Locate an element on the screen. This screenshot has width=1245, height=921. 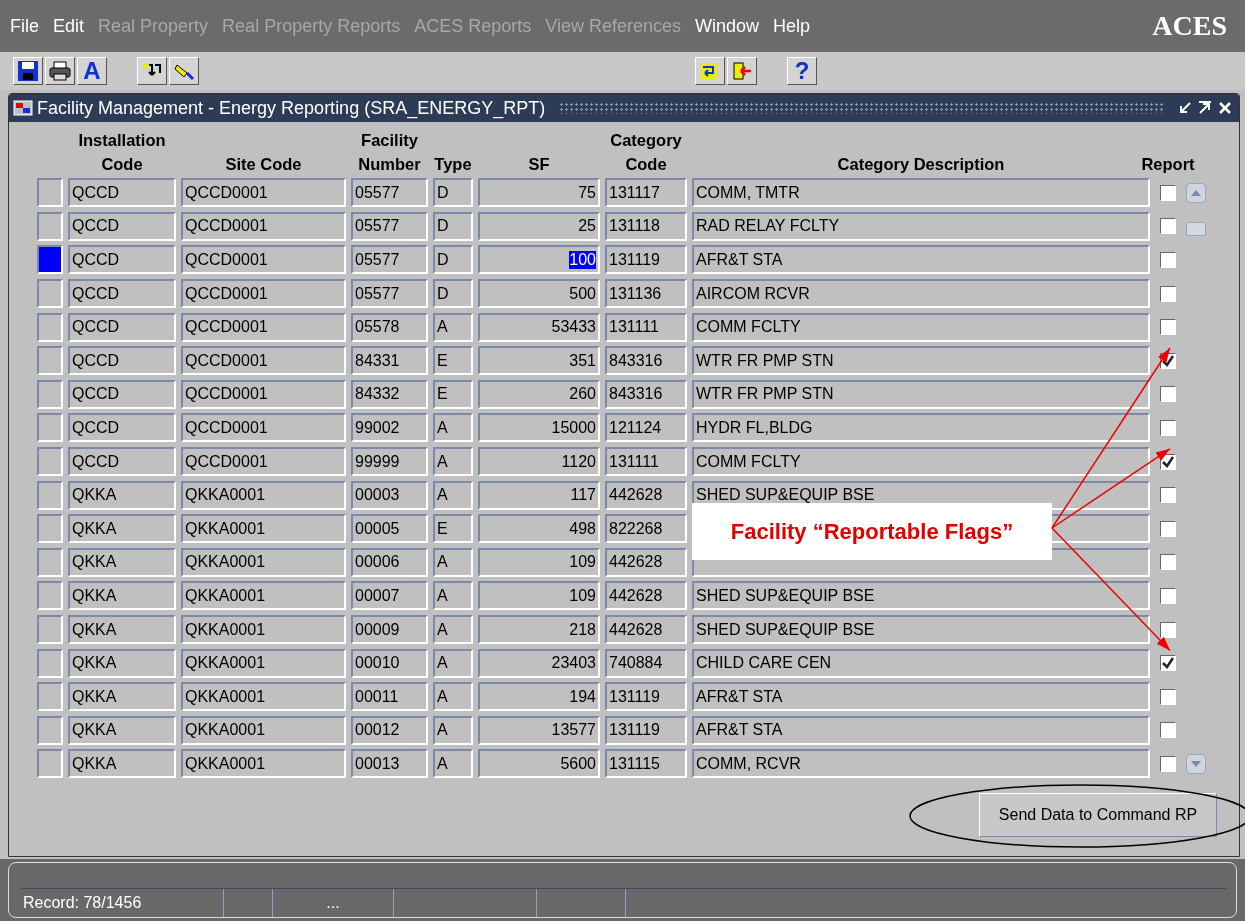
table-cell: 00005 is located at coordinates (389, 529).